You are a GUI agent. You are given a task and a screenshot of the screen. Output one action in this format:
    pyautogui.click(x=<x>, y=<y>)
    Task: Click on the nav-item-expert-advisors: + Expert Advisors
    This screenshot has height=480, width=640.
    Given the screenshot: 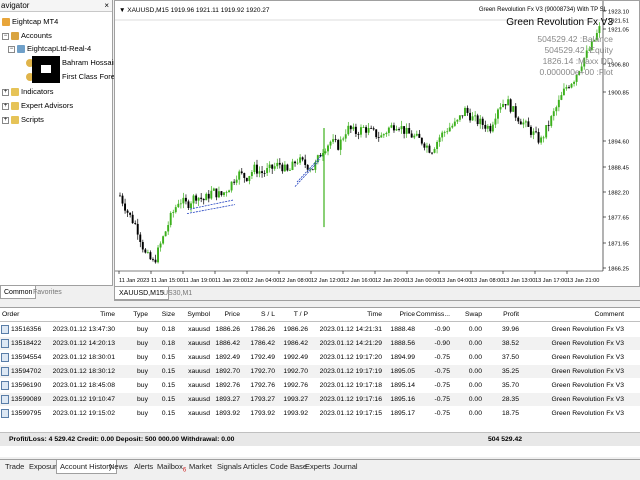 What is the action you would take?
    pyautogui.click(x=37, y=106)
    